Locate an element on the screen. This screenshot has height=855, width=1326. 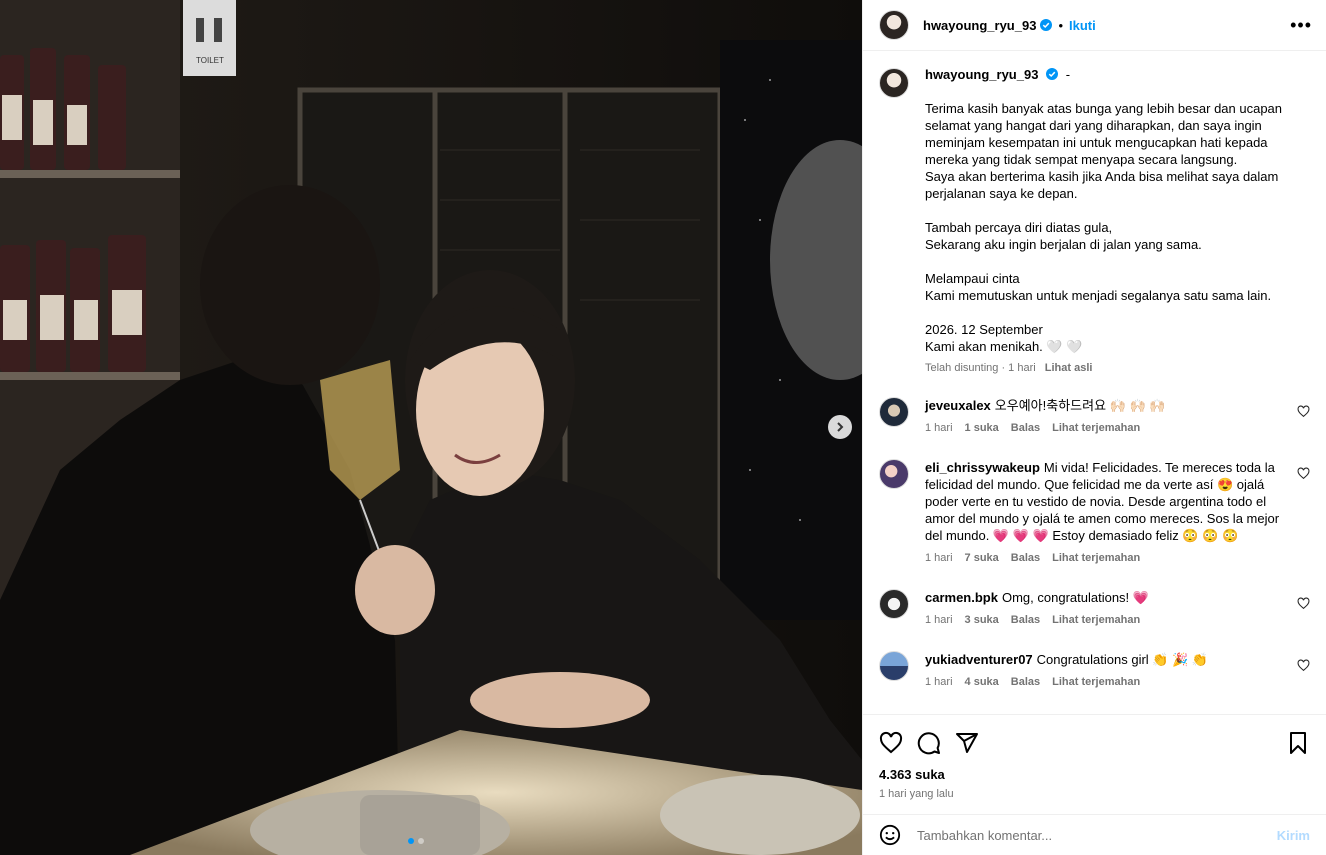
next-photo-button is located at coordinates (840, 427).